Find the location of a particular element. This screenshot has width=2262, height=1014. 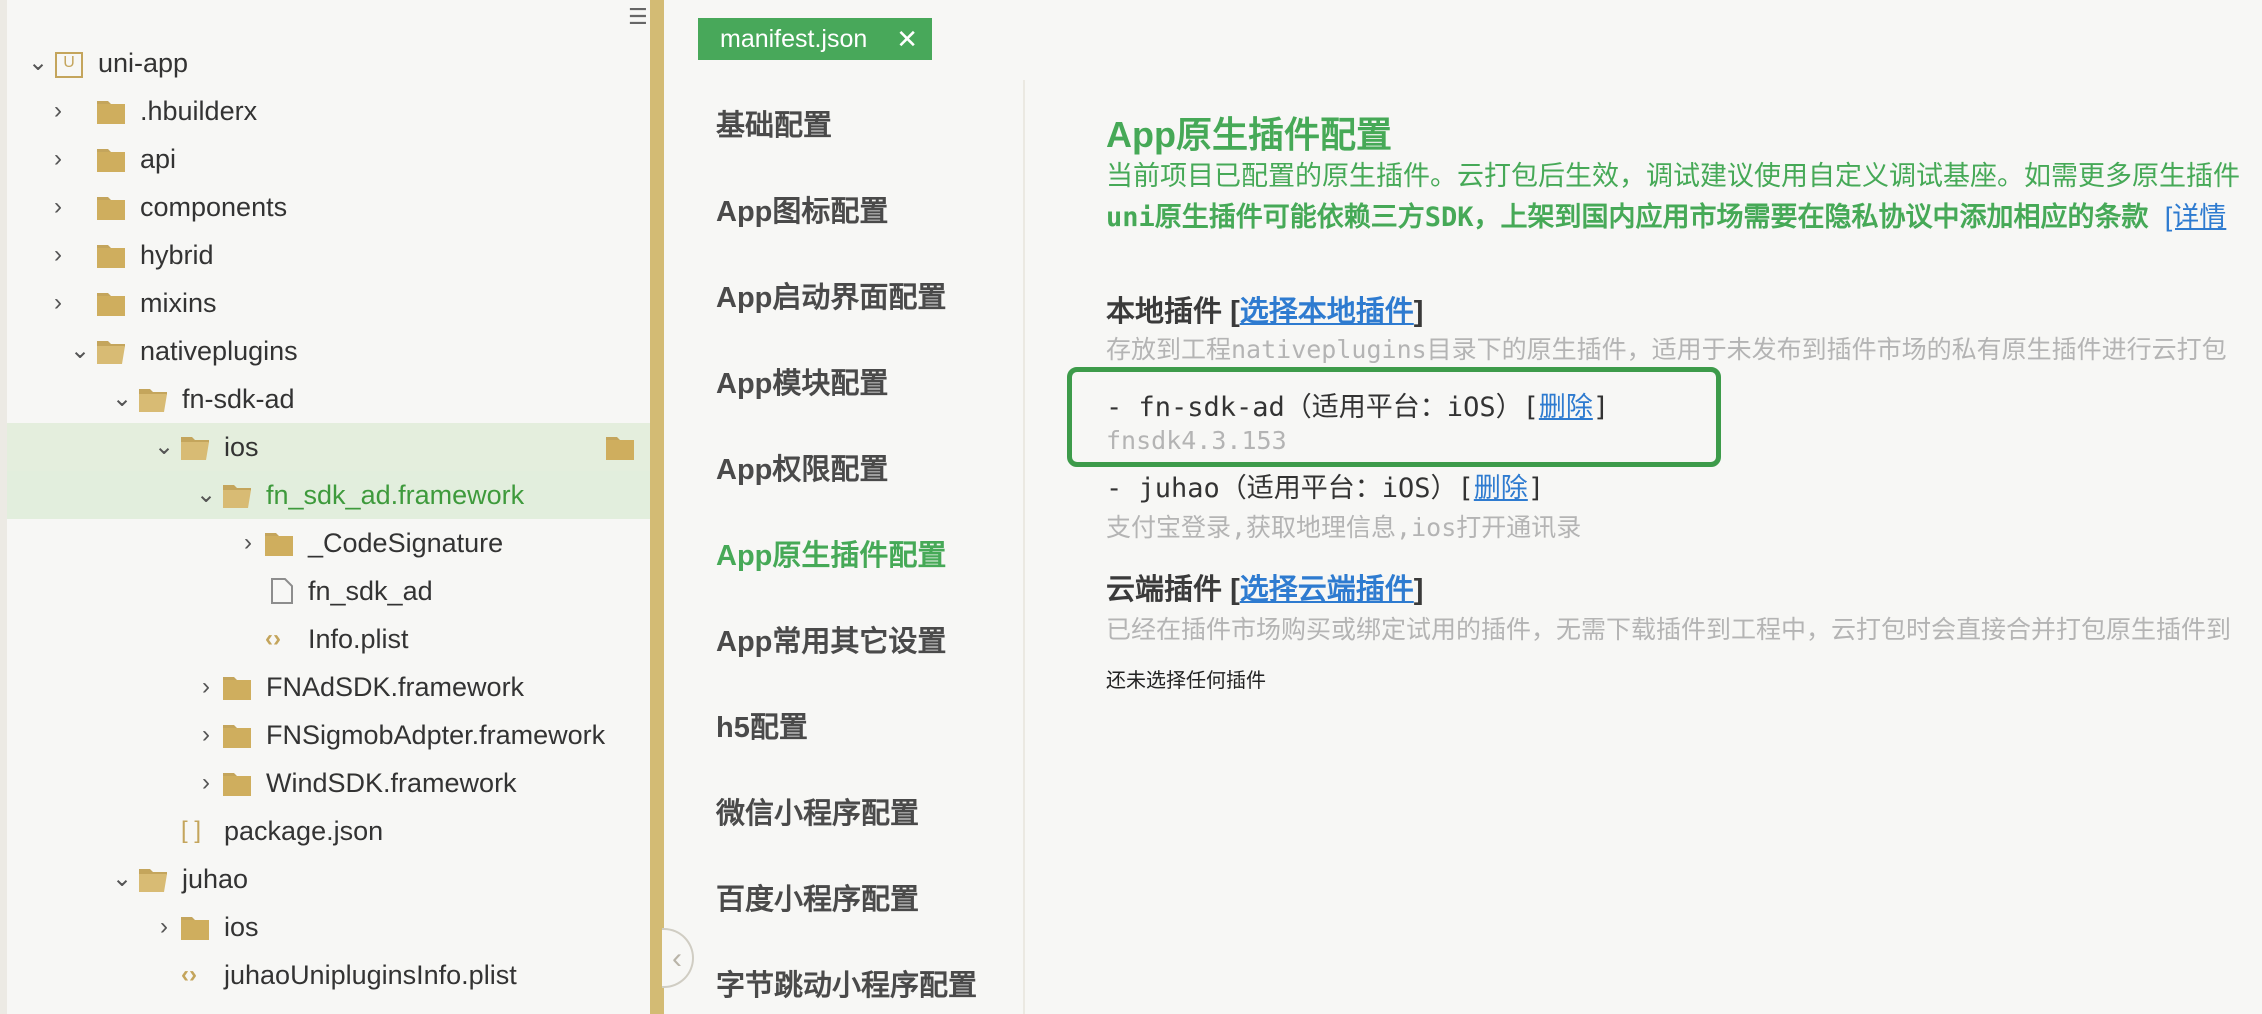

delete-plugin-link: 删除 is located at coordinates (1501, 488).